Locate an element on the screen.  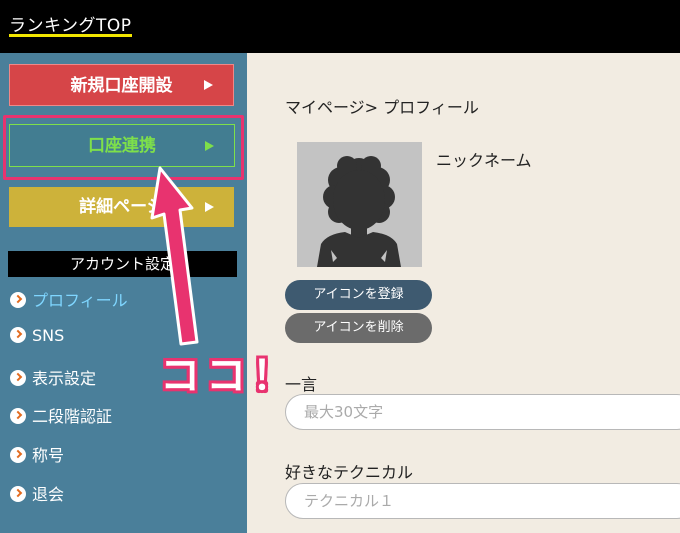
hitokoto-input is located at coordinates (482, 412).